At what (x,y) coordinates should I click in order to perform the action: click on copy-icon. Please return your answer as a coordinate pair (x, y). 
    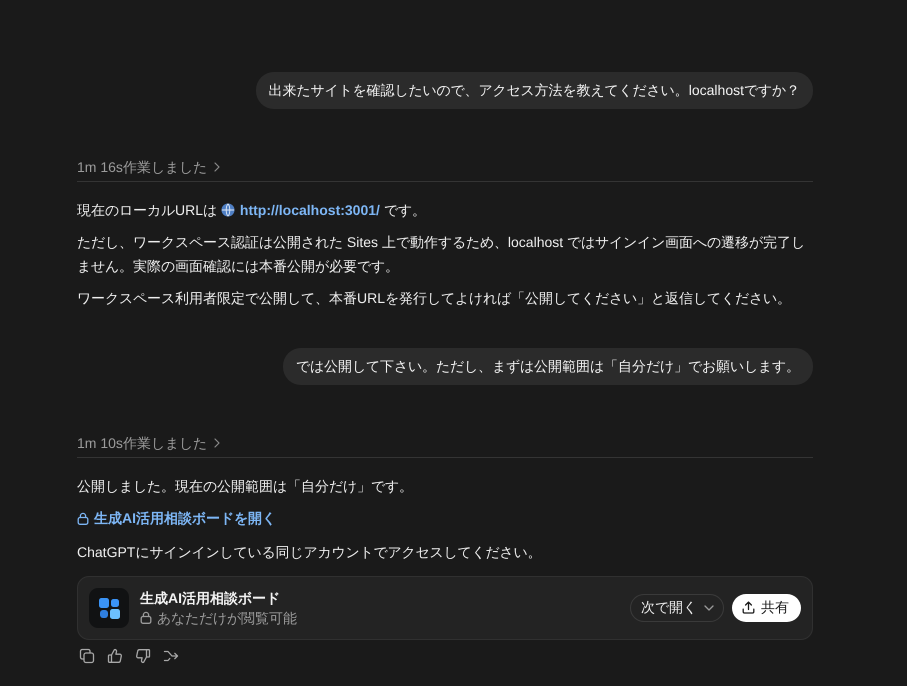
    Looking at the image, I should click on (87, 656).